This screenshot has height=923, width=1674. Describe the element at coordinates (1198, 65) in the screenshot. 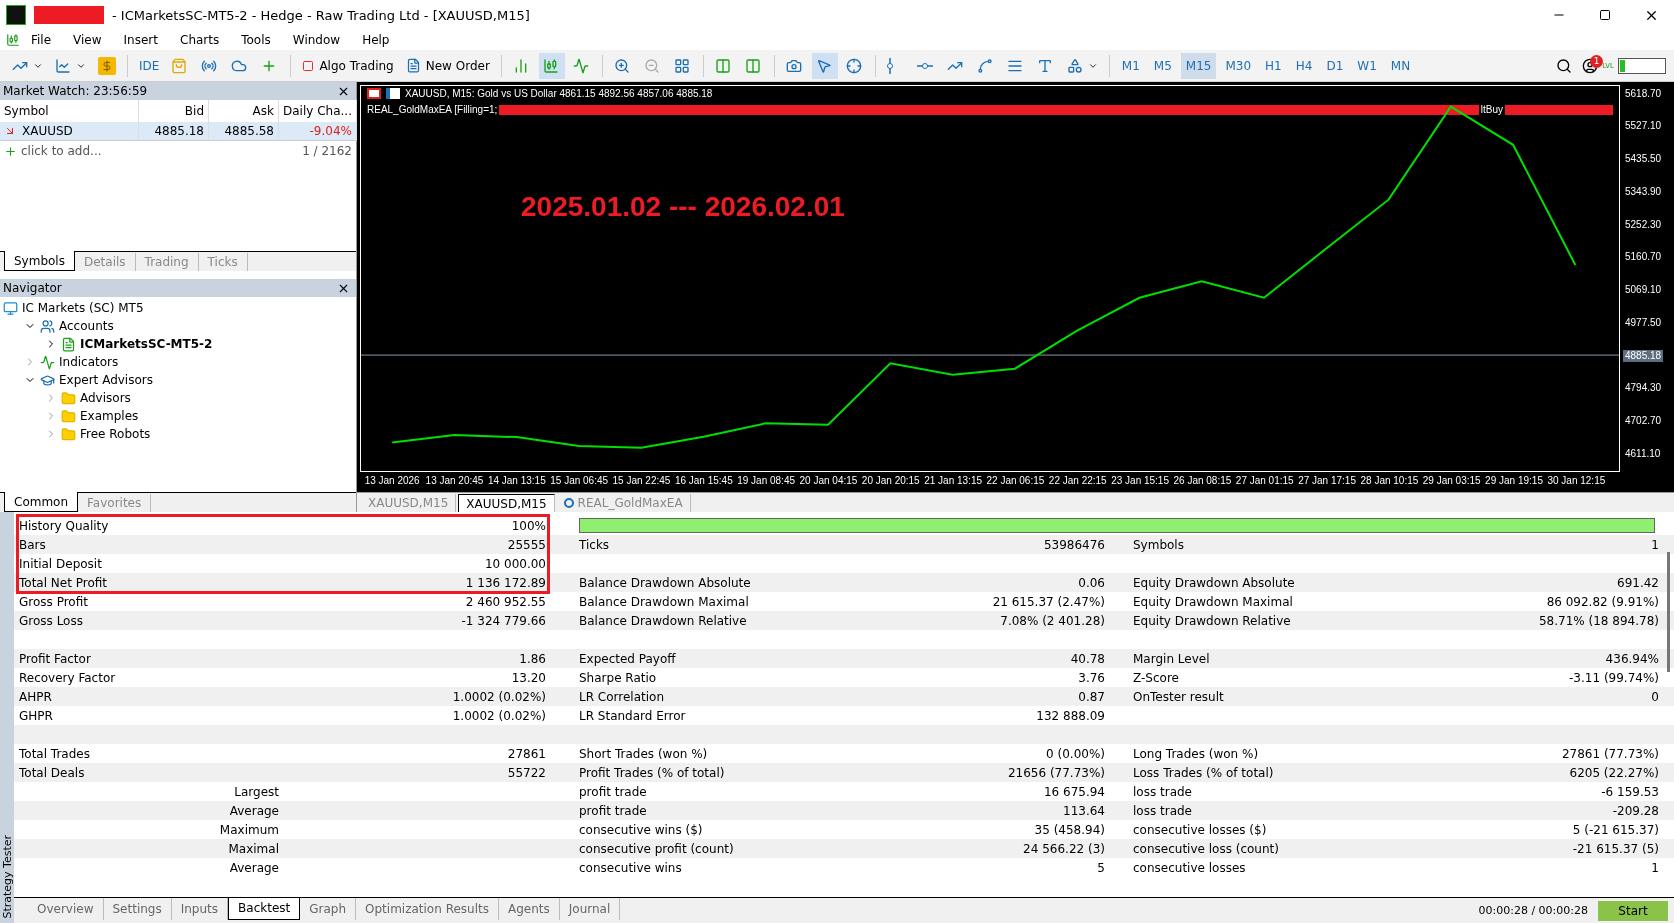

I see `timeframe-tab: M15` at that location.